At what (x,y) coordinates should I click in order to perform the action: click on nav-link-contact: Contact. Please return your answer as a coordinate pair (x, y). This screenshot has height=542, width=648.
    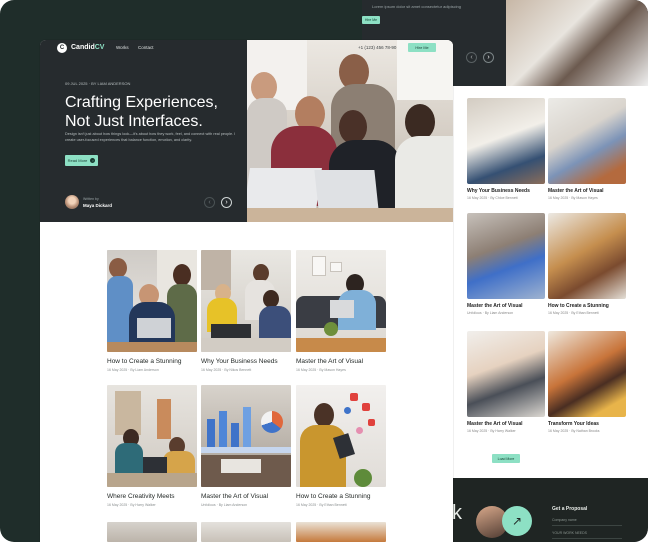
    Looking at the image, I should click on (146, 47).